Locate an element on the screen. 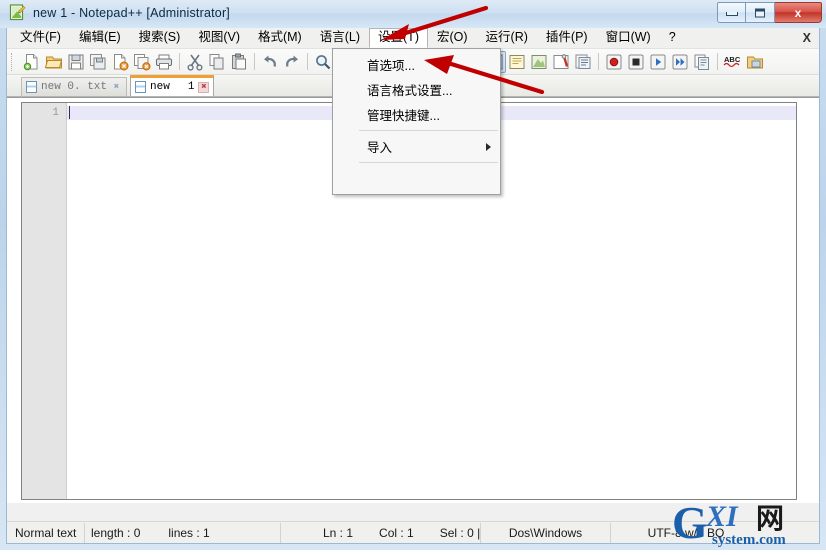 The width and height of the screenshot is (826, 555). menu-file: 文件(F) is located at coordinates (40, 38).